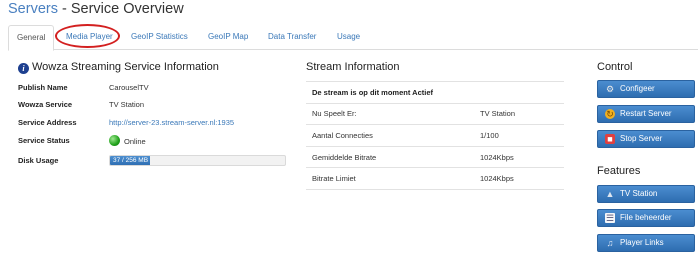 This screenshot has width=700, height=263. I want to click on gear-icon: ⚙, so click(610, 89).